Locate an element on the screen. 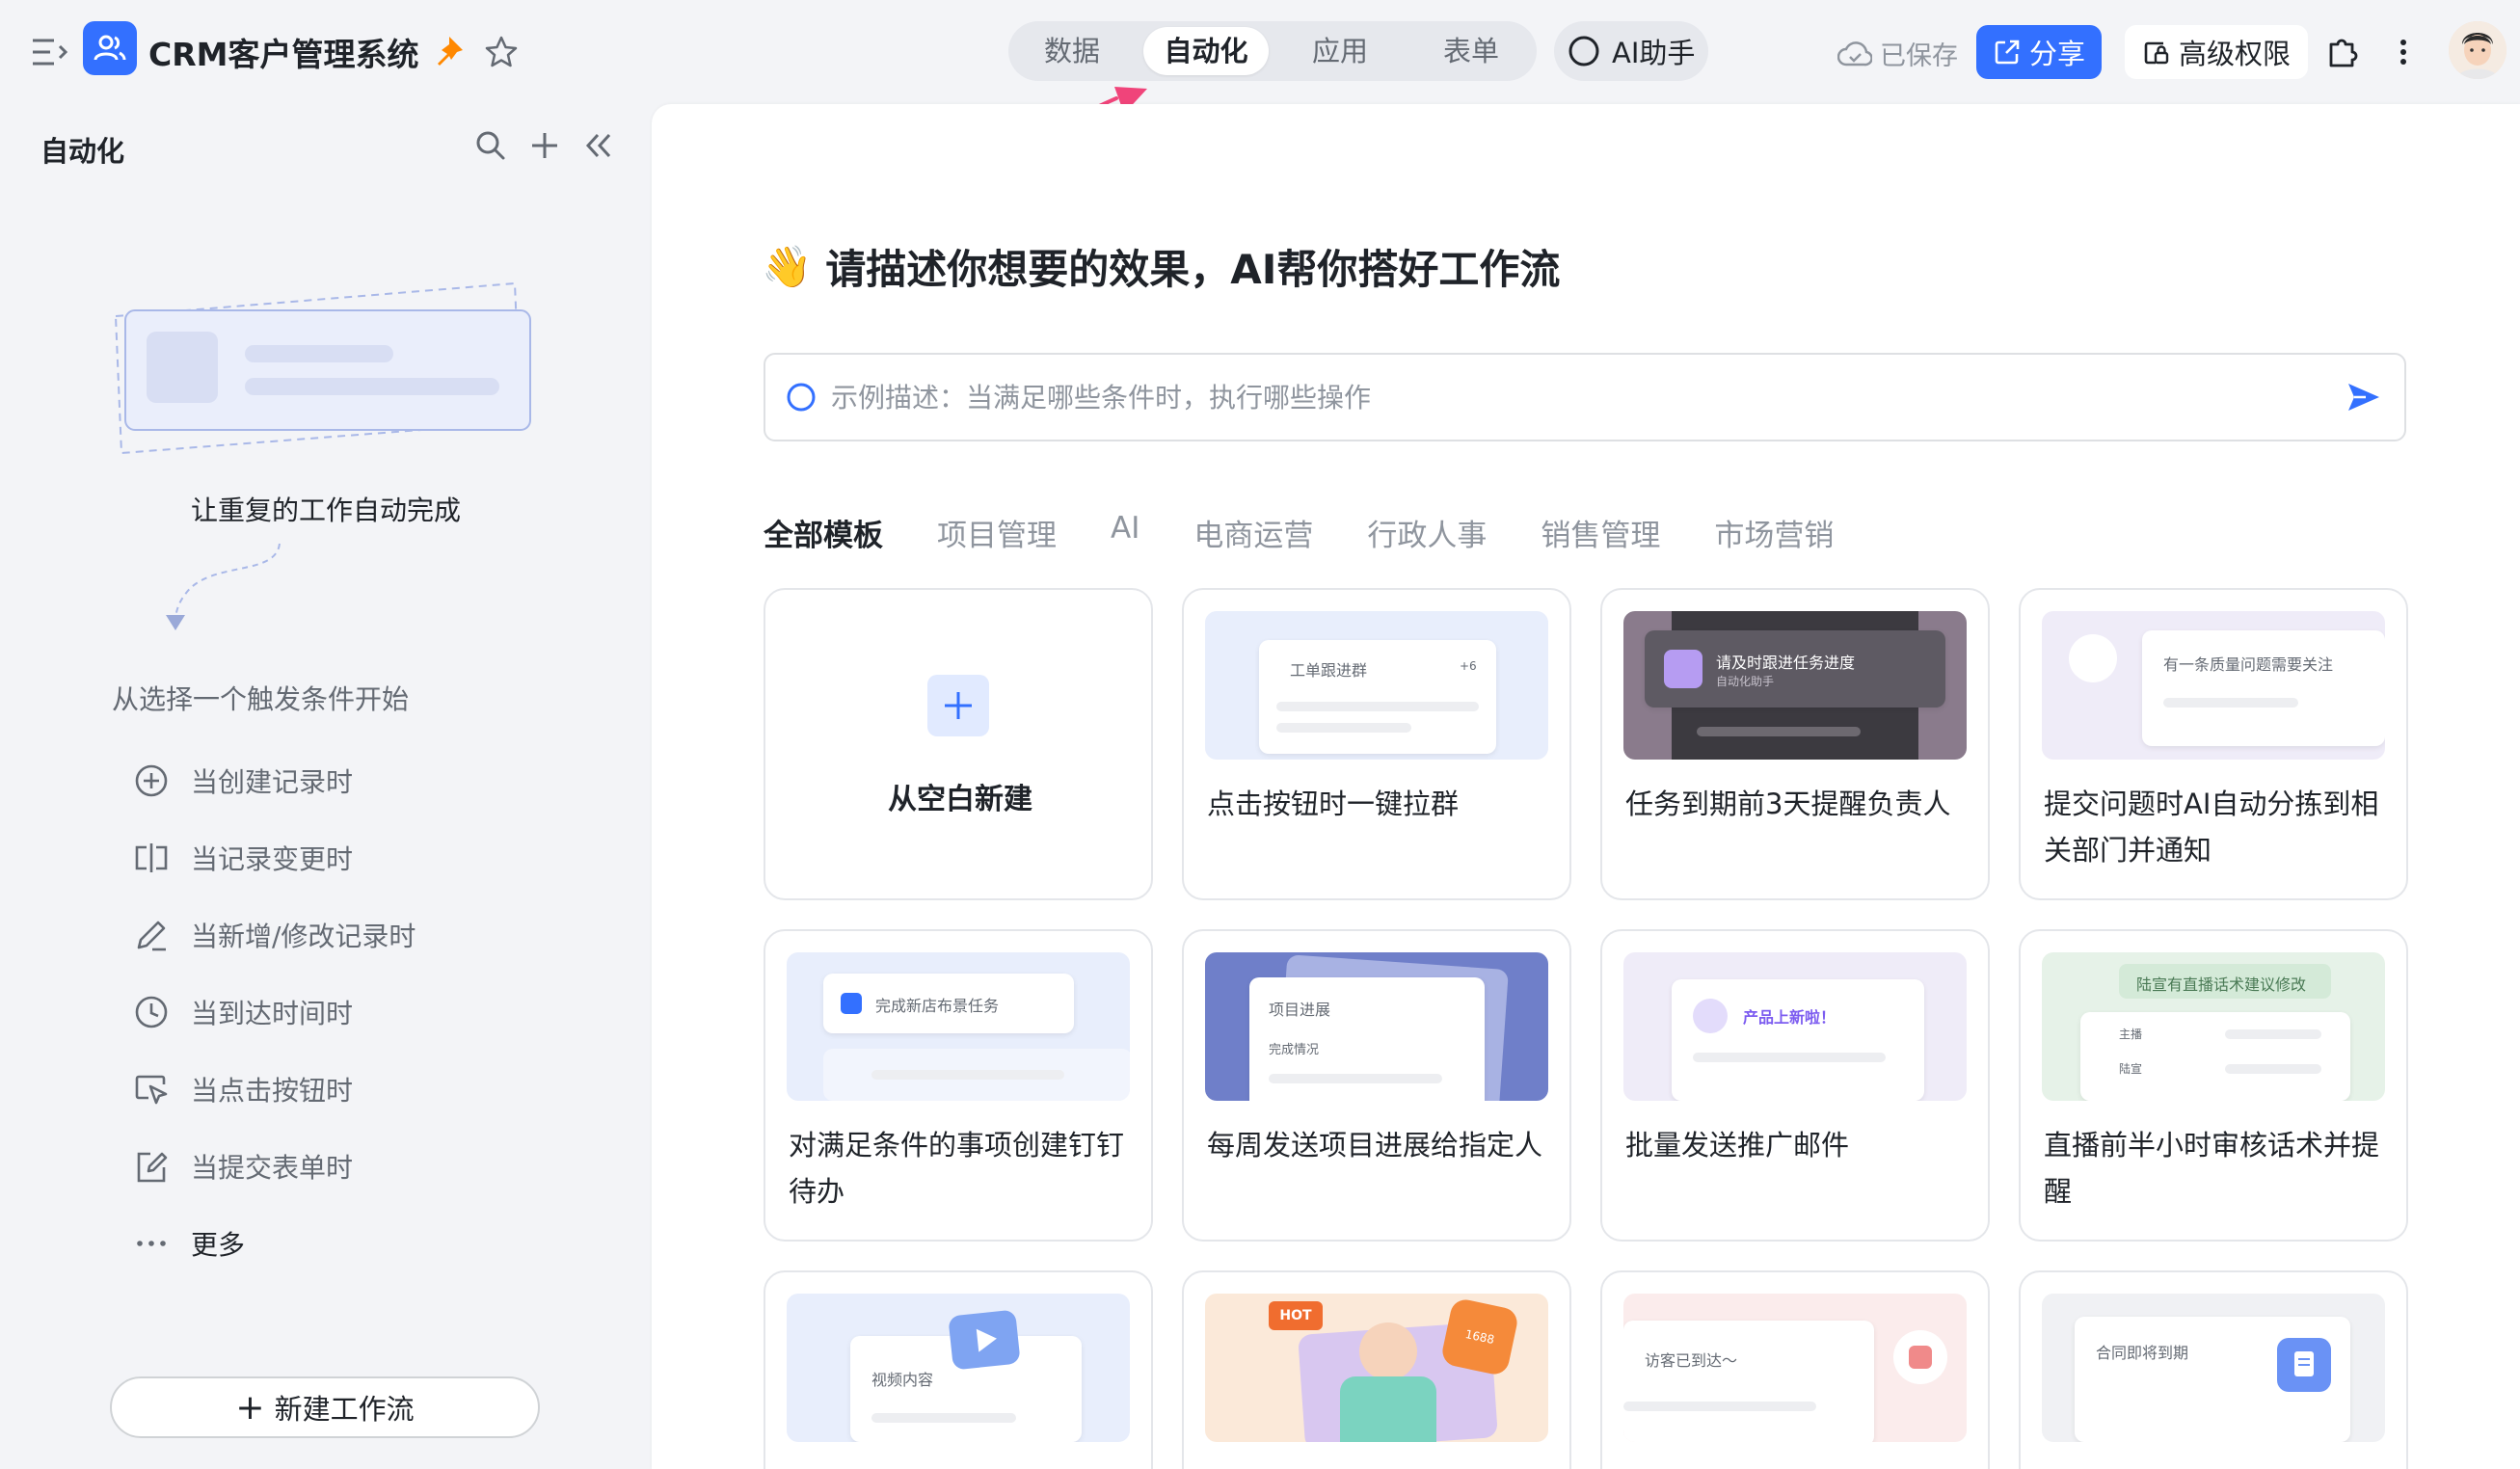 The image size is (2520, 1469). dashed-arrow-icon is located at coordinates (223, 586).